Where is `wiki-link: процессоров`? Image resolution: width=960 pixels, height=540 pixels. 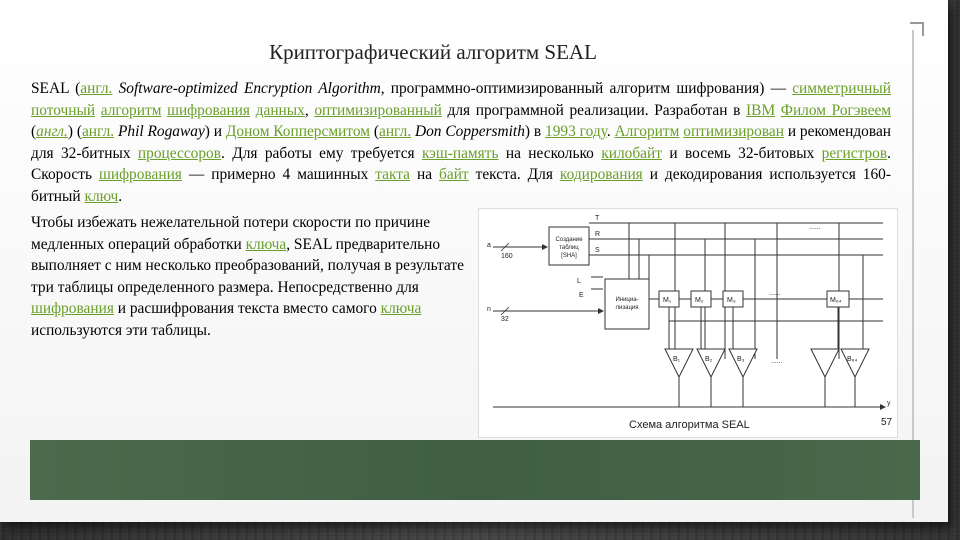
wiki-link: процессоров is located at coordinates (179, 153).